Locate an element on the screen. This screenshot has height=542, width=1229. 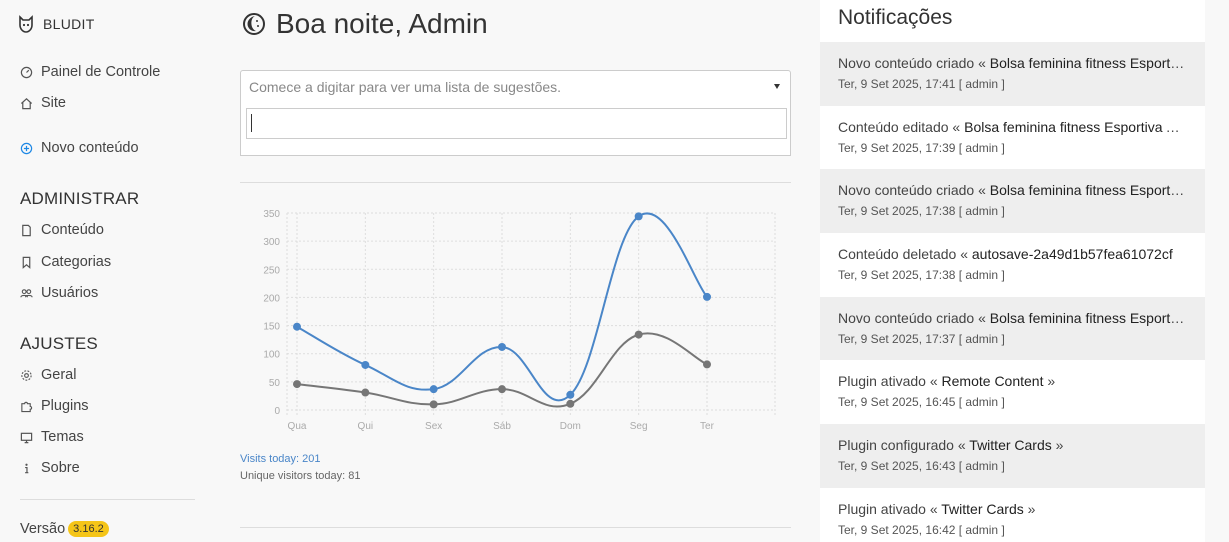
home-icon is located at coordinates (26, 103).